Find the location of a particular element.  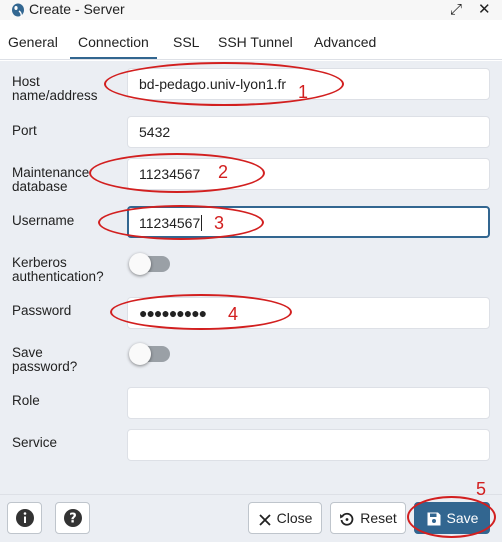

password-input: ●●●●●●●●● is located at coordinates (308, 313).